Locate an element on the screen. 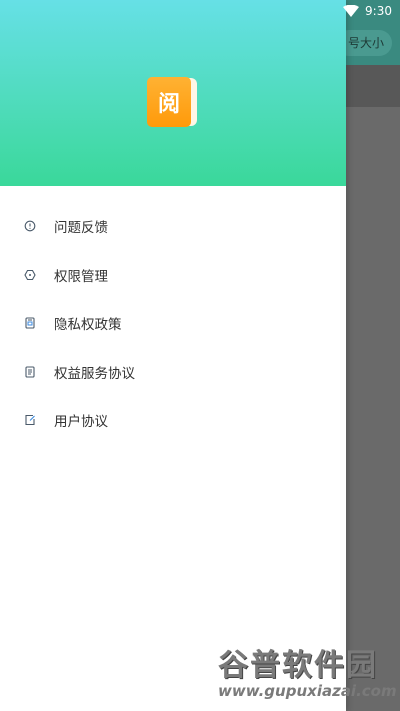  permission-icon is located at coordinates (30, 274).